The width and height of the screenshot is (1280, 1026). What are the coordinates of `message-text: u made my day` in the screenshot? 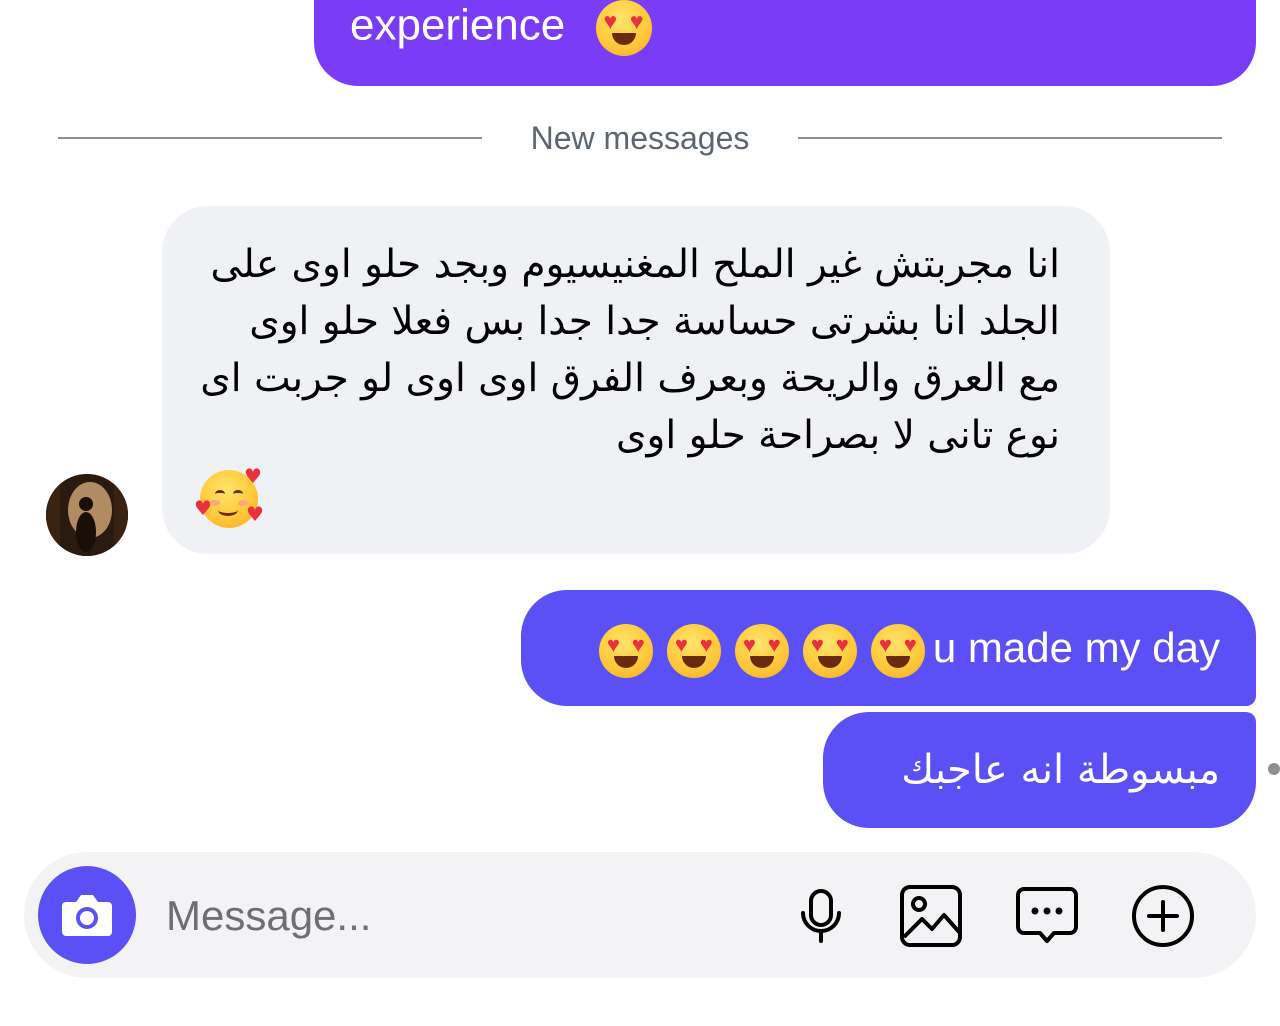 It's located at (1076, 647).